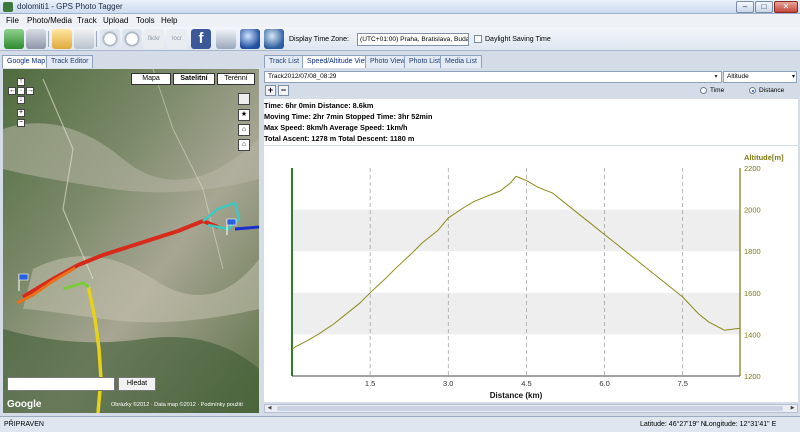 The height and width of the screenshot is (432, 800). What do you see at coordinates (752, 376) in the screenshot?
I see `y-tick-label: 1200` at bounding box center [752, 376].